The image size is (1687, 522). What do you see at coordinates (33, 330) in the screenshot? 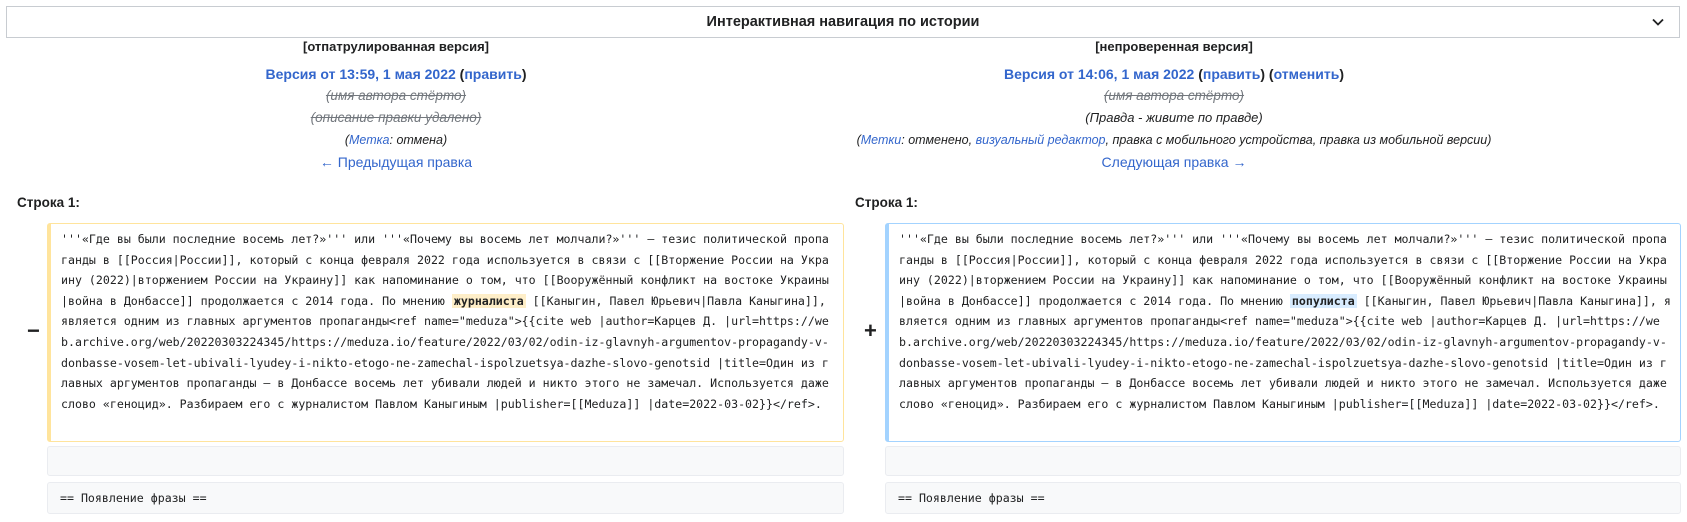
I see `deleted-line-marker: −` at bounding box center [33, 330].